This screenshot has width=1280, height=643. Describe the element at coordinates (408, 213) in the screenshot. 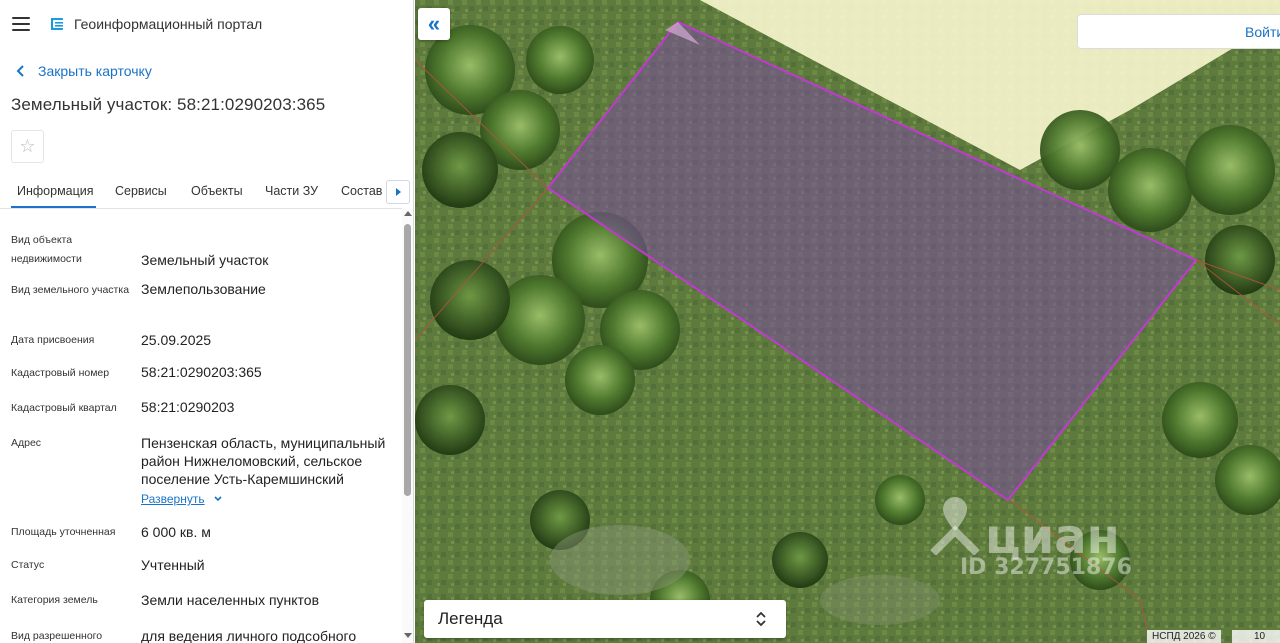

I see `scroll-up-arrow-icon` at that location.